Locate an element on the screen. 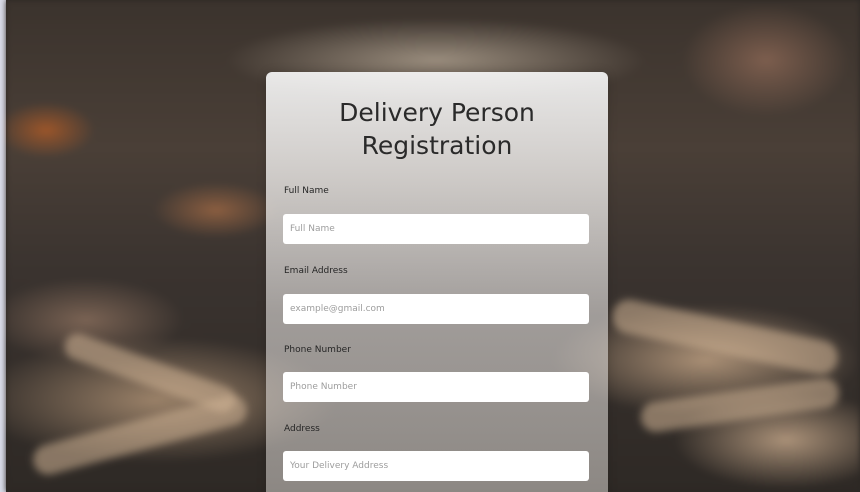 This screenshot has width=860, height=492. address-label: Address is located at coordinates (302, 429).